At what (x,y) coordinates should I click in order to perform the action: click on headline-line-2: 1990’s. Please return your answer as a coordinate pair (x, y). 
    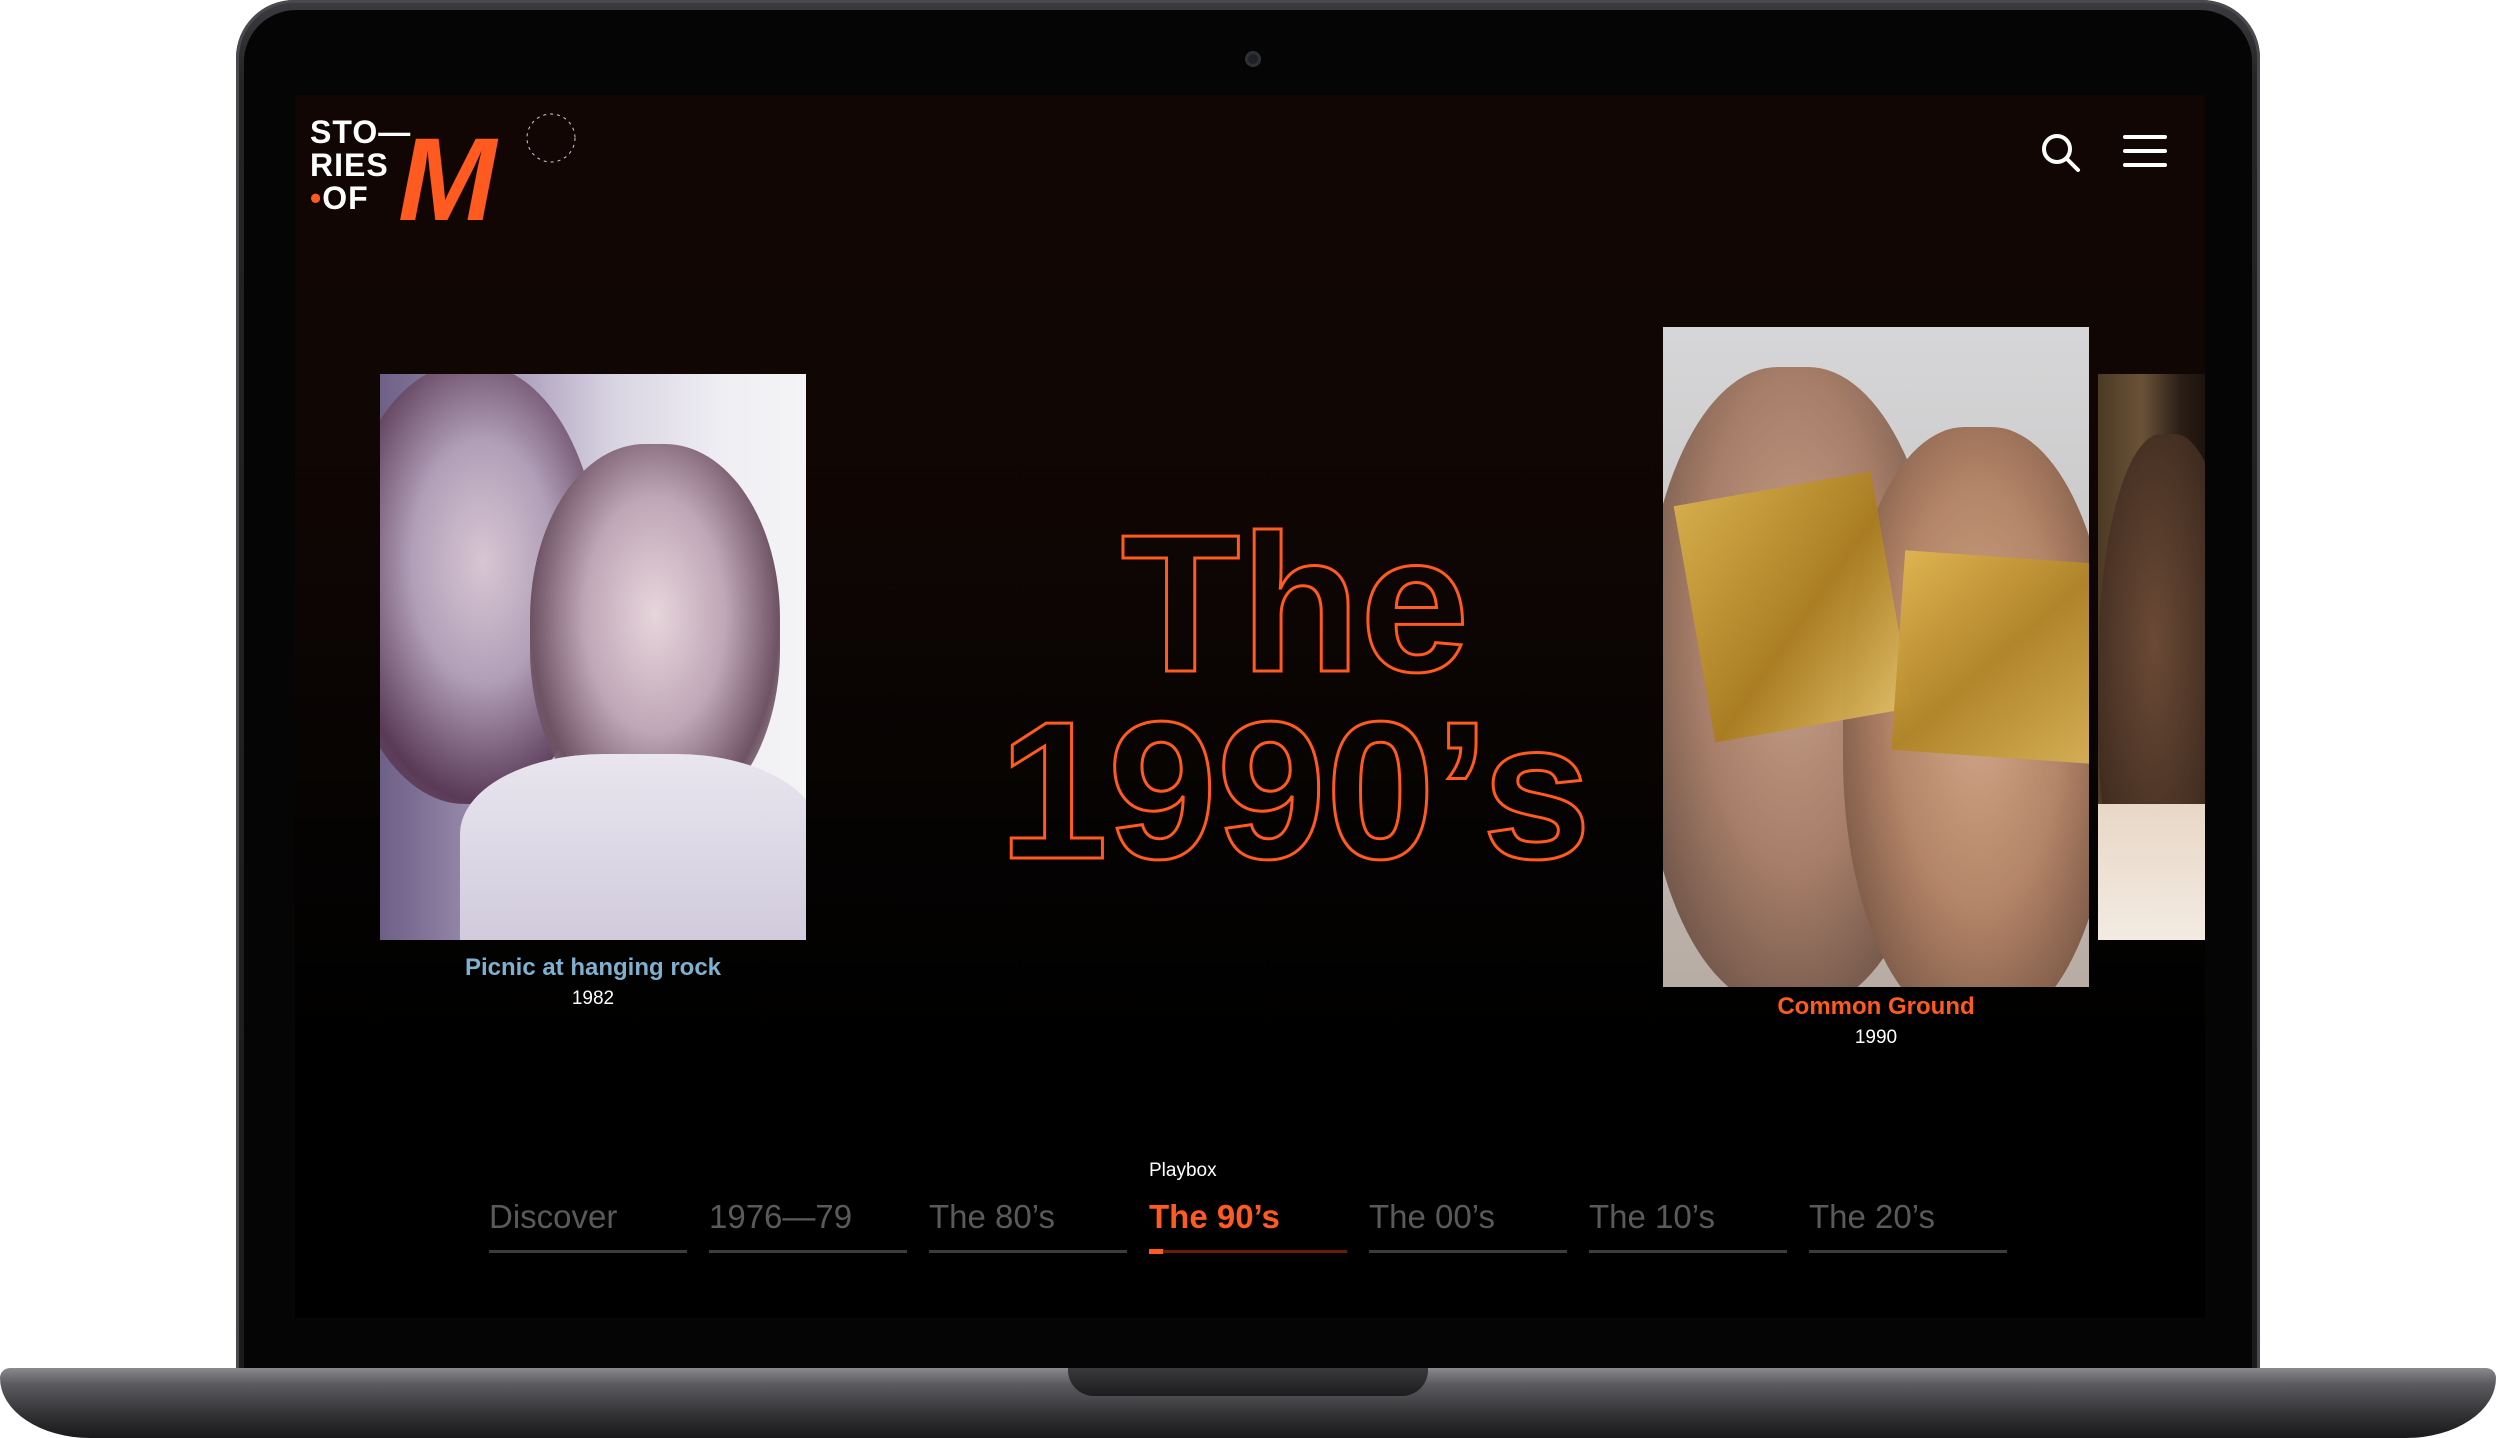
    Looking at the image, I should click on (1295, 790).